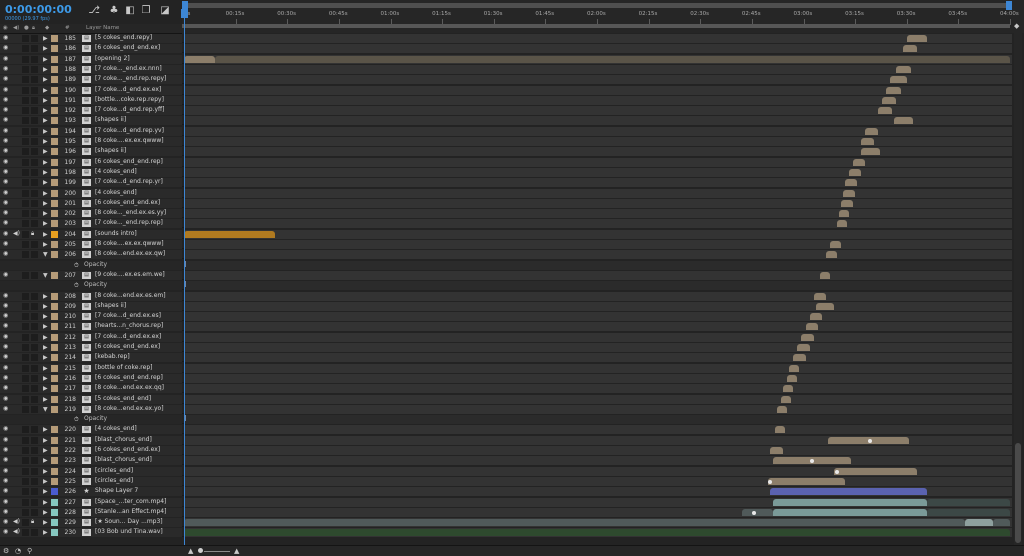 The width and height of the screenshot is (1024, 556). Describe the element at coordinates (190, 551) in the screenshot. I see `zoom-out-icon: ▲` at that location.